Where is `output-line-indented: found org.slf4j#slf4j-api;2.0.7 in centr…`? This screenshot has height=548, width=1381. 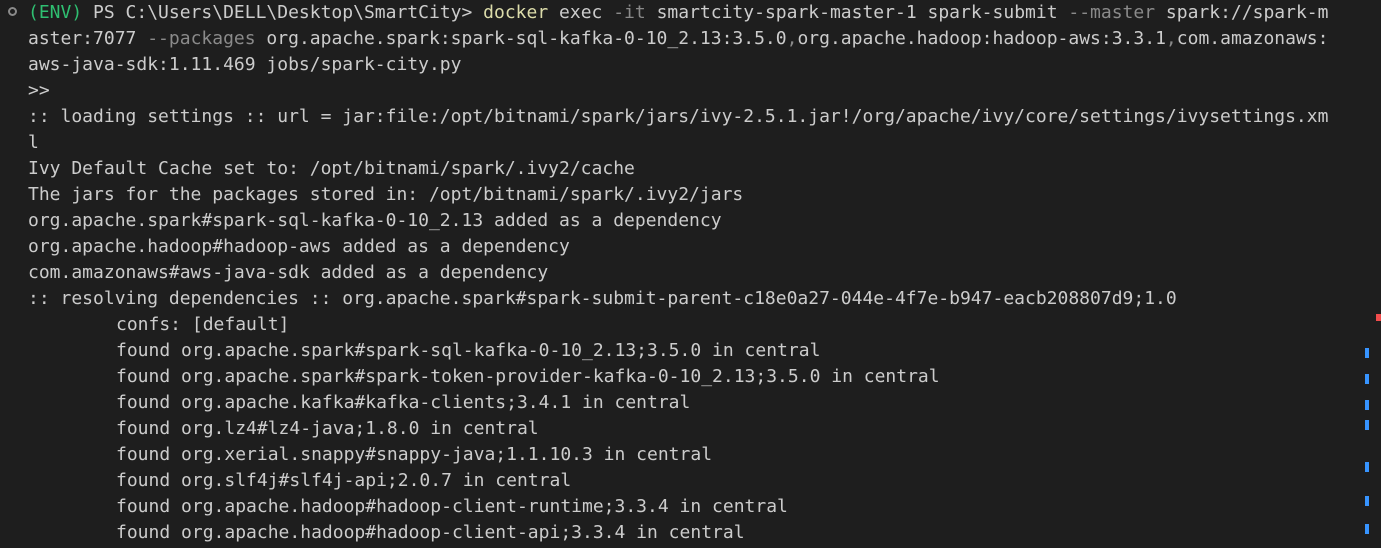
output-line-indented: found org.slf4j#slf4j-api;2.0.7 in centr… is located at coordinates (344, 480).